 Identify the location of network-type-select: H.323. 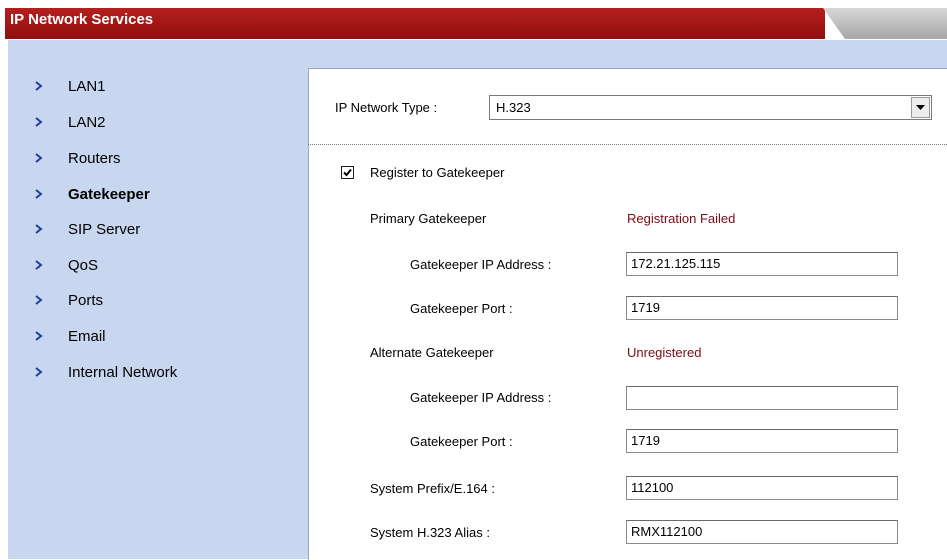
(710, 107).